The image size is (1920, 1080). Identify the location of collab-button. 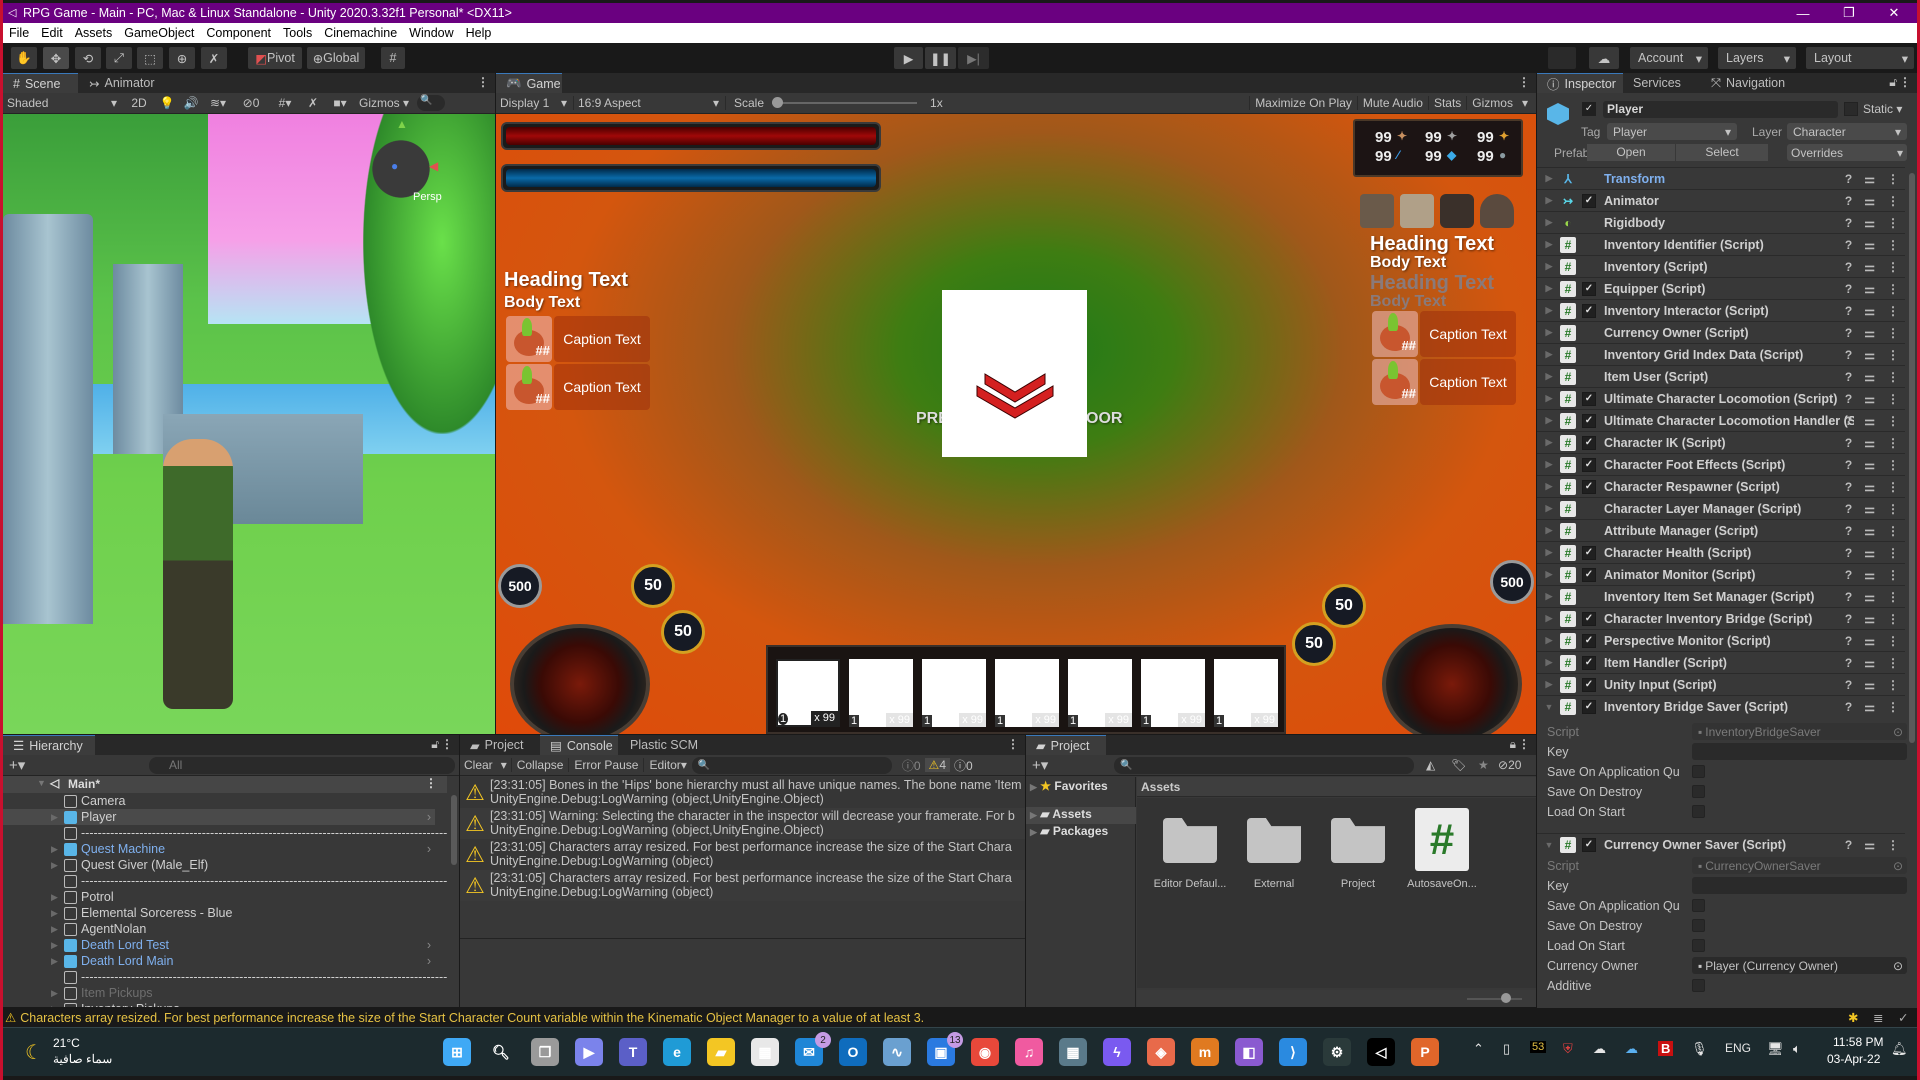
(1562, 58).